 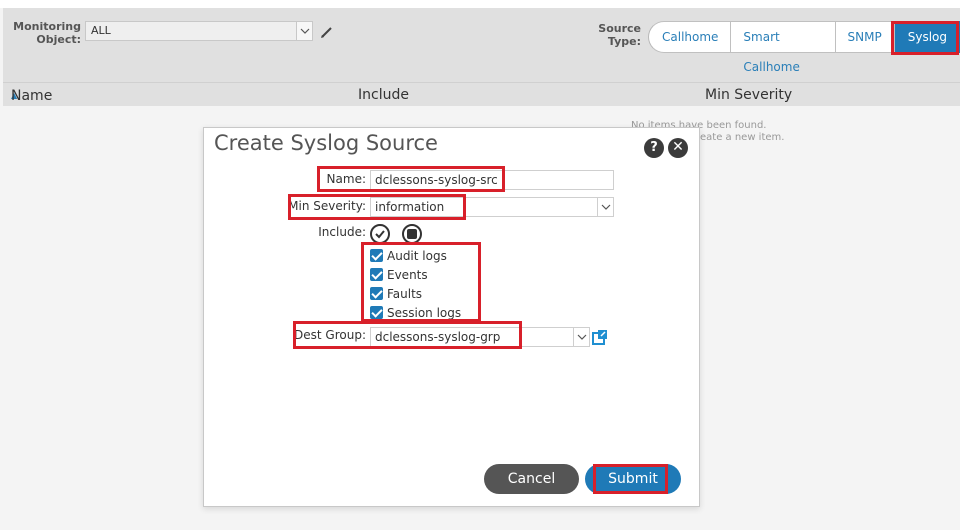 I want to click on highlight-submit, so click(x=630, y=479).